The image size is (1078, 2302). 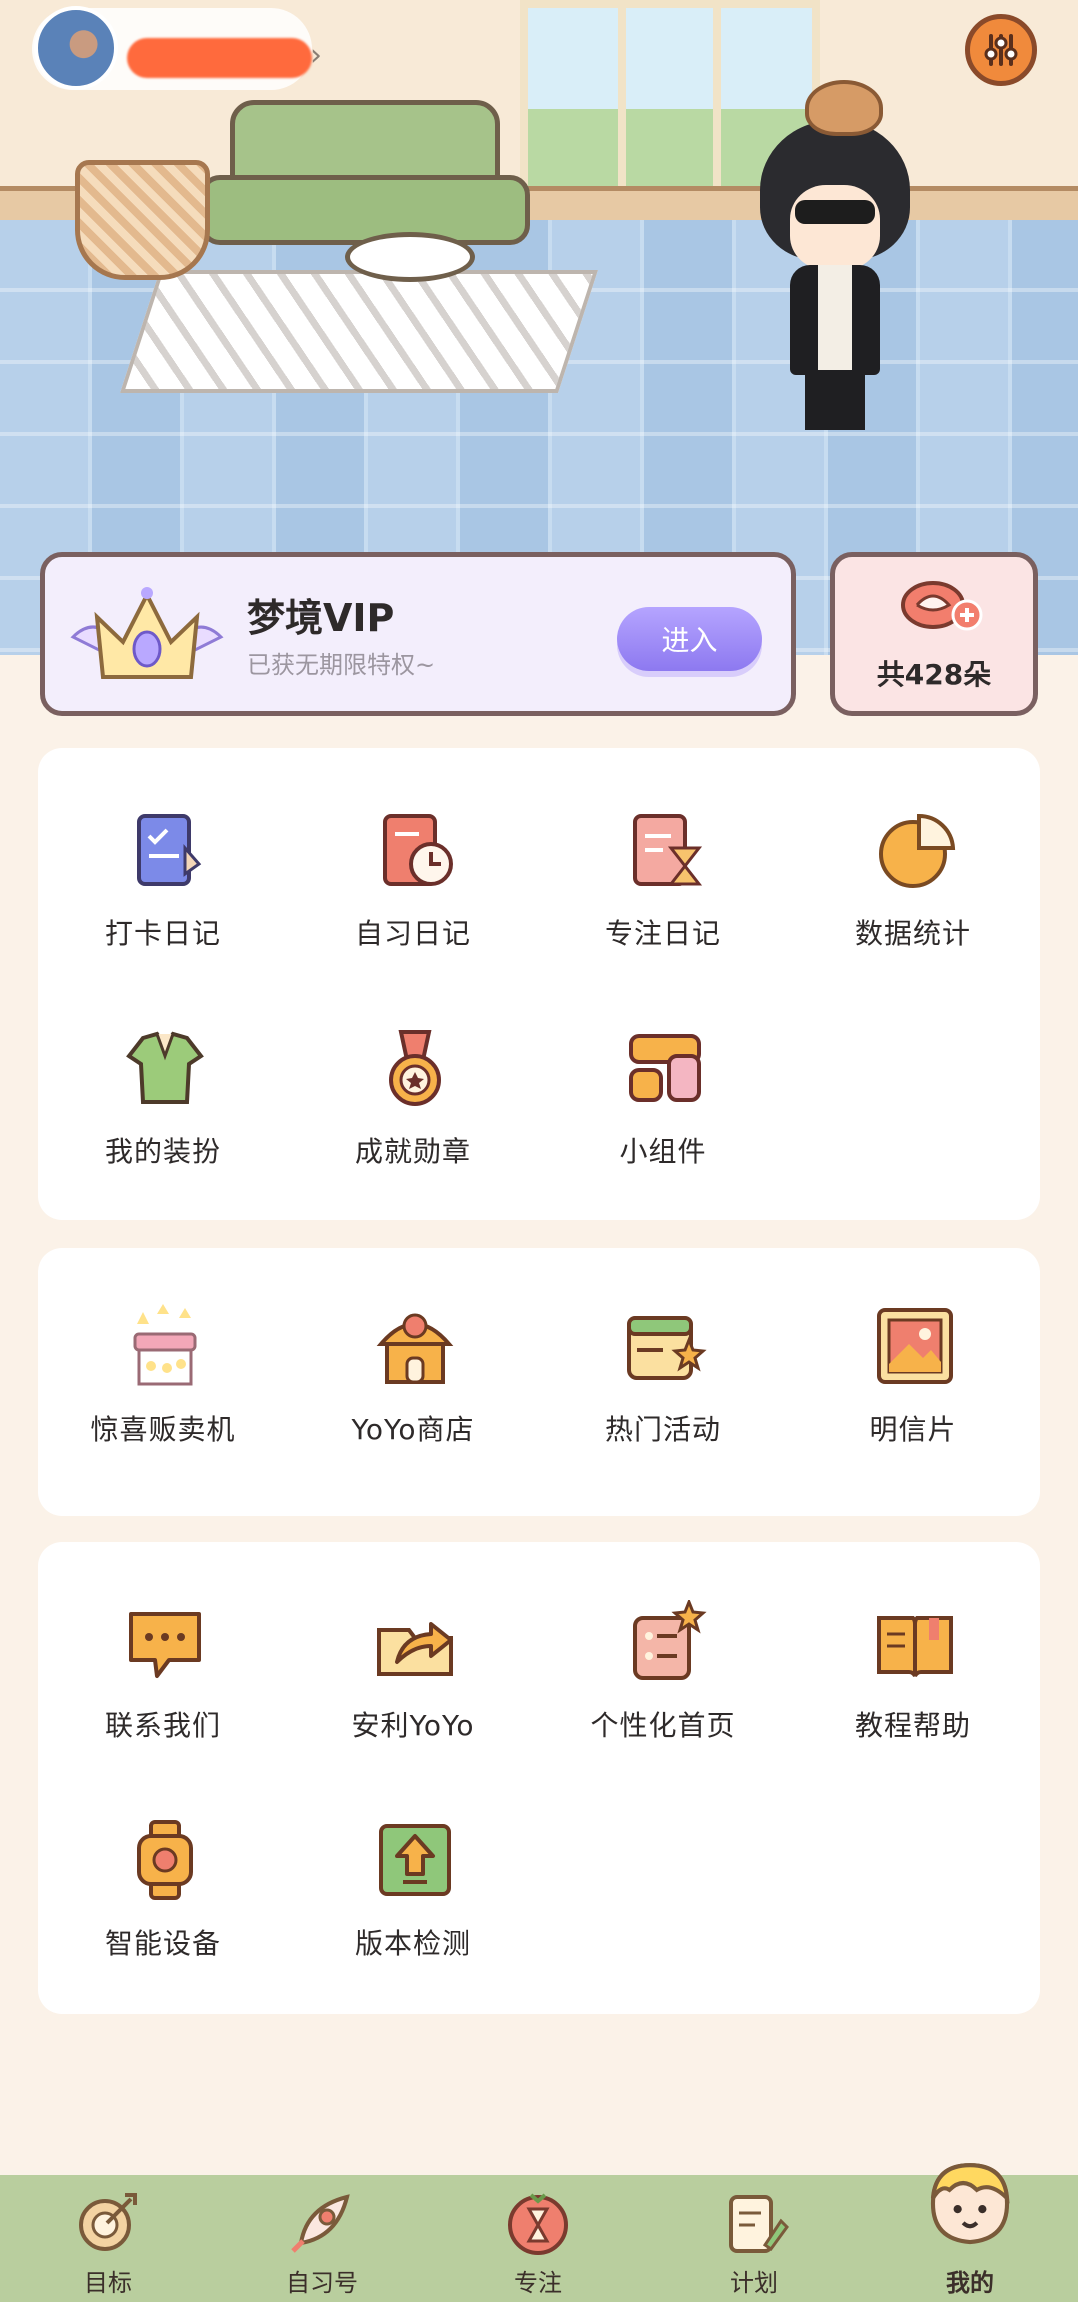 I want to click on menu-item-label: 小组件, so click(x=663, y=1151).